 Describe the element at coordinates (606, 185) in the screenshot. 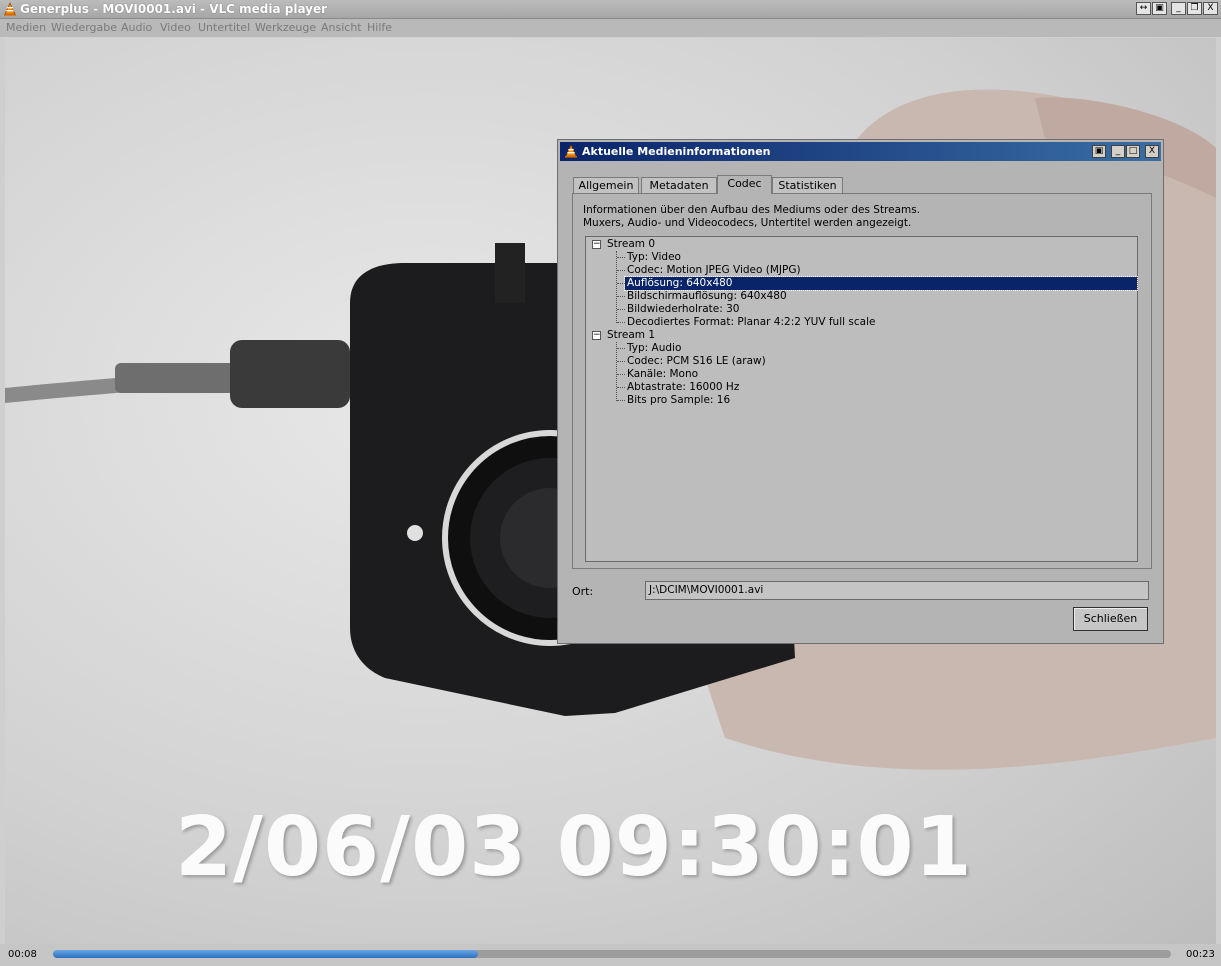

I see `tab-allgemein: Allgemein` at that location.